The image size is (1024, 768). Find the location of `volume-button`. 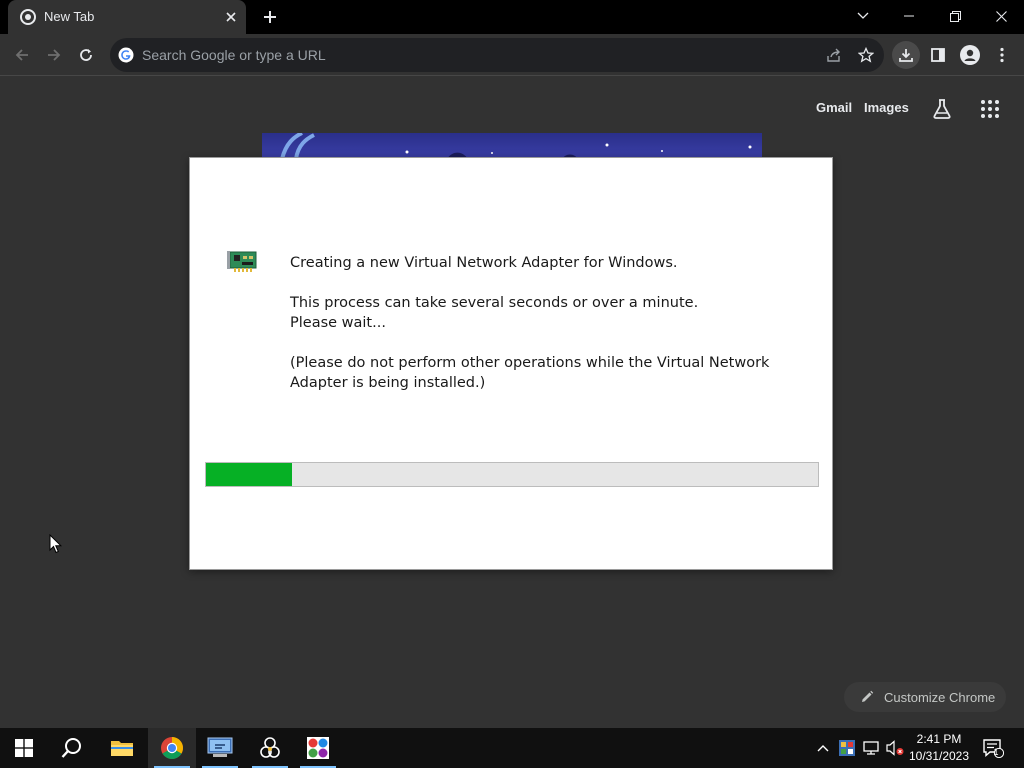

volume-button is located at coordinates (895, 748).